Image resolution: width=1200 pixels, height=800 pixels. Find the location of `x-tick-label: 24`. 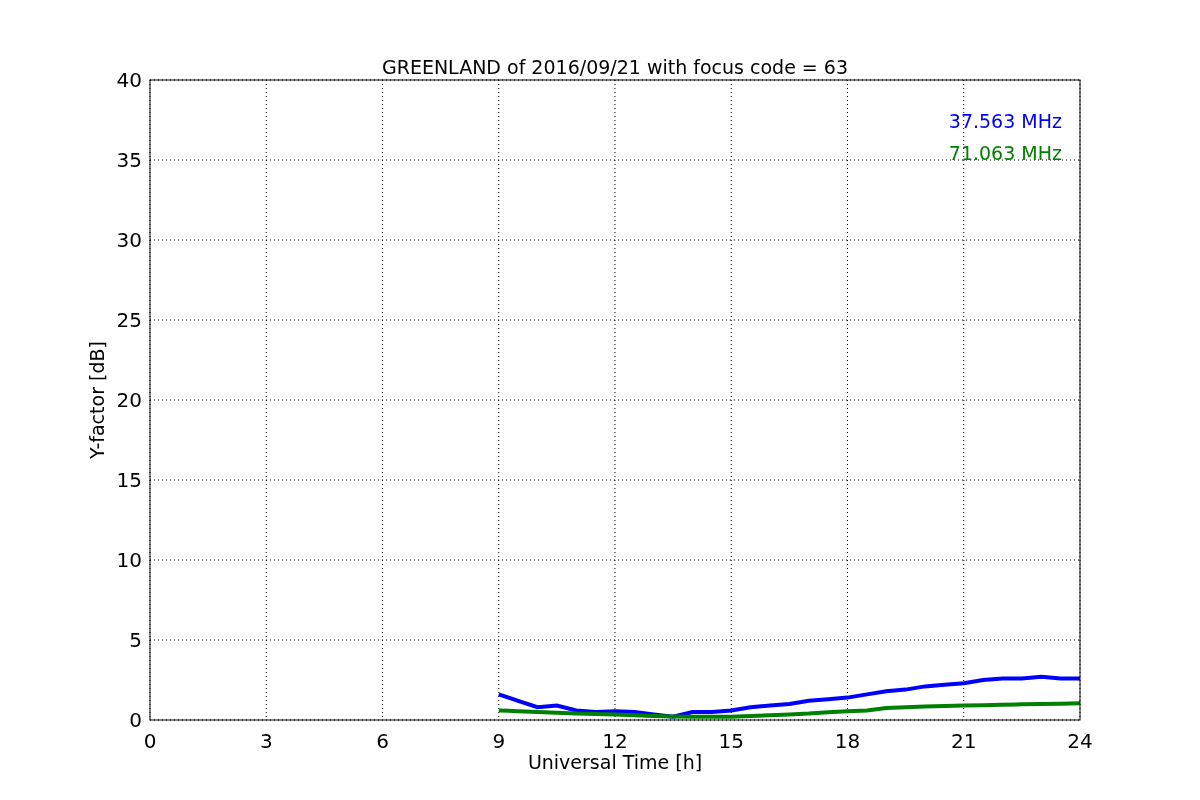

x-tick-label: 24 is located at coordinates (1080, 741).